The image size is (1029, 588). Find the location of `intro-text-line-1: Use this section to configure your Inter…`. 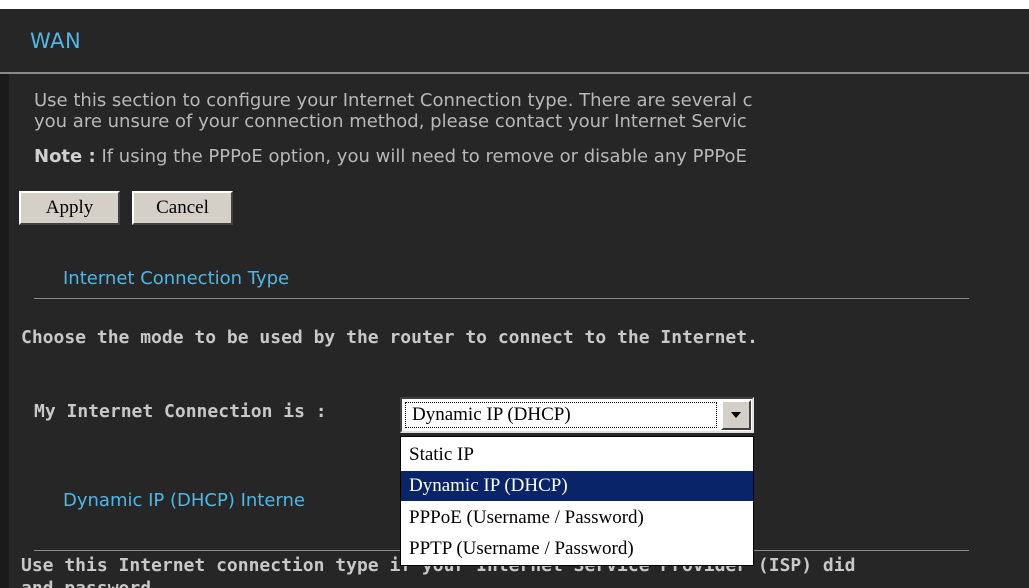

intro-text-line-1: Use this section to configure your Inter… is located at coordinates (393, 100).